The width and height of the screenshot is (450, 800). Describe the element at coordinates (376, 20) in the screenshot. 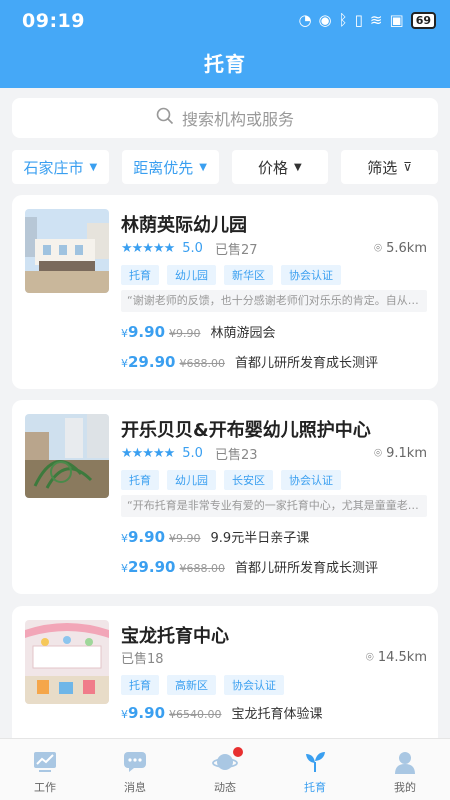

I see `wifi-icon: ≋` at that location.